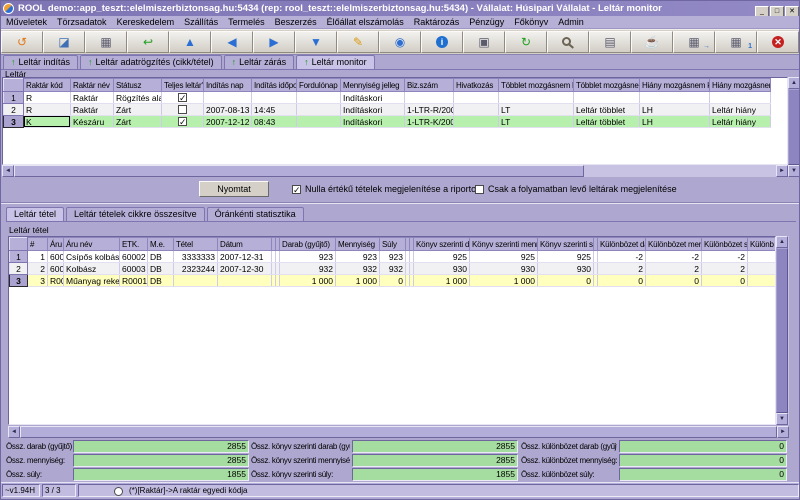 This screenshot has height=500, width=800. Describe the element at coordinates (148, 42) in the screenshot. I see `toolbar-confirm-button: ↩` at that location.